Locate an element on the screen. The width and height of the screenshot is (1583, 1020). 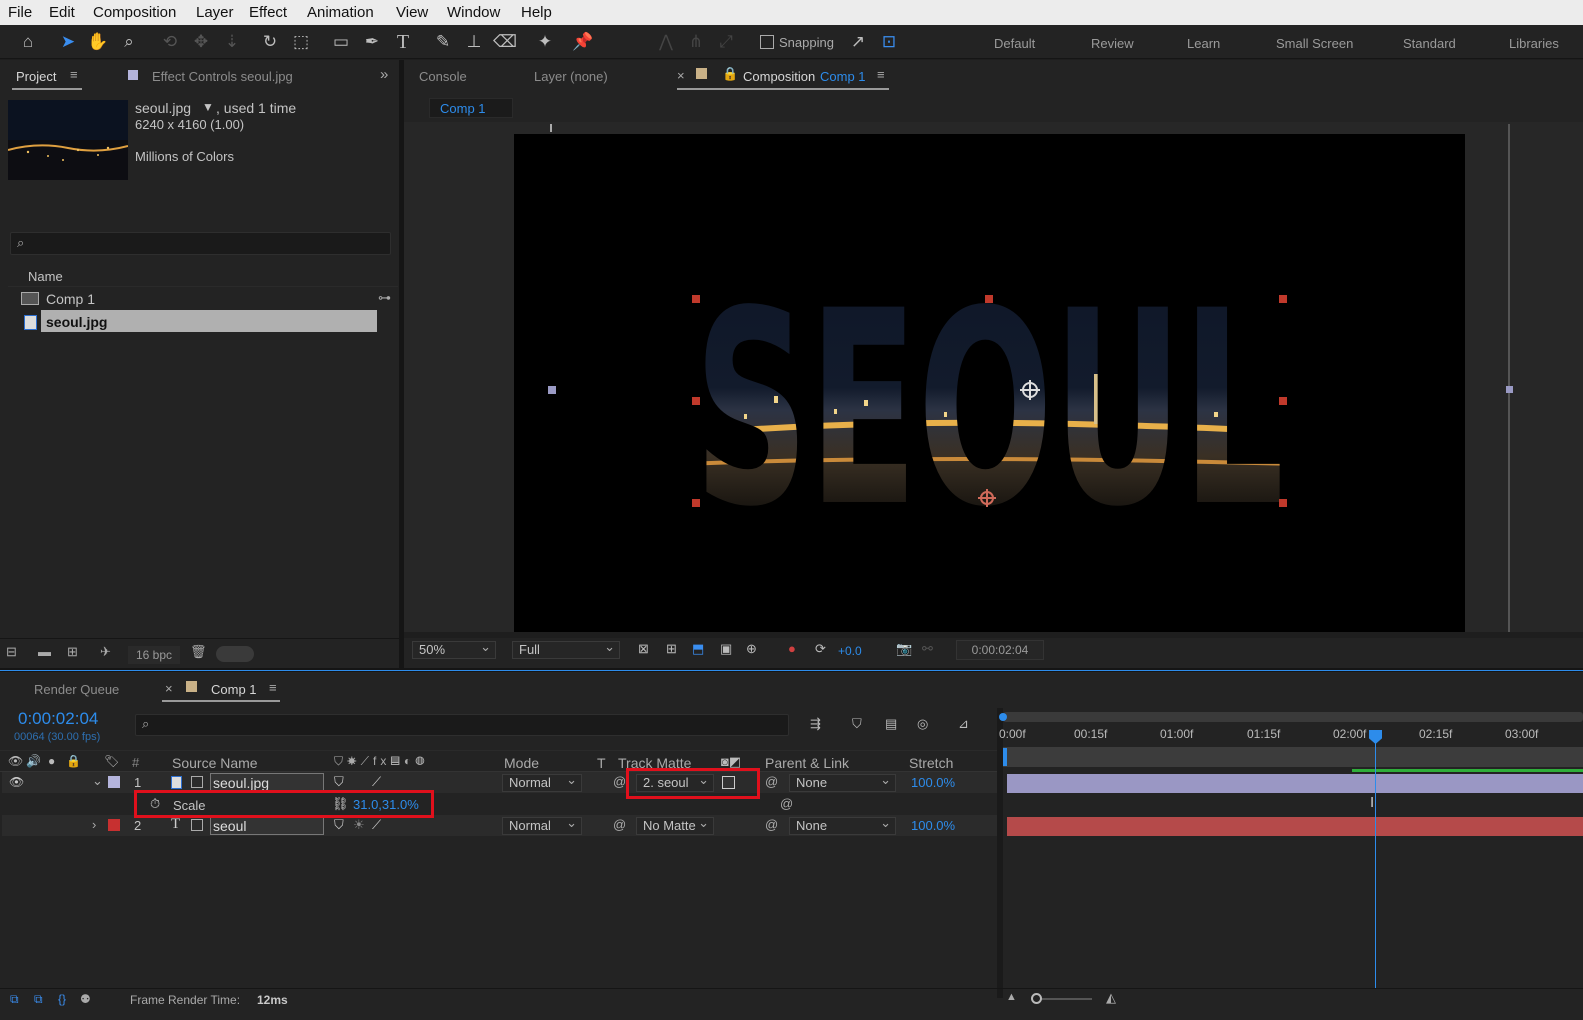
resolution-dropdown: Full is located at coordinates (566, 649).